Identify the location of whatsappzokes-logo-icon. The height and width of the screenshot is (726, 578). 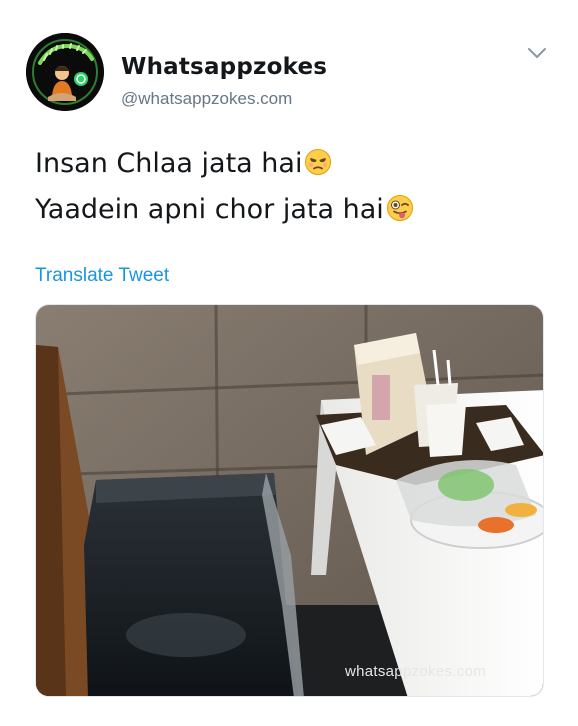
(65, 72).